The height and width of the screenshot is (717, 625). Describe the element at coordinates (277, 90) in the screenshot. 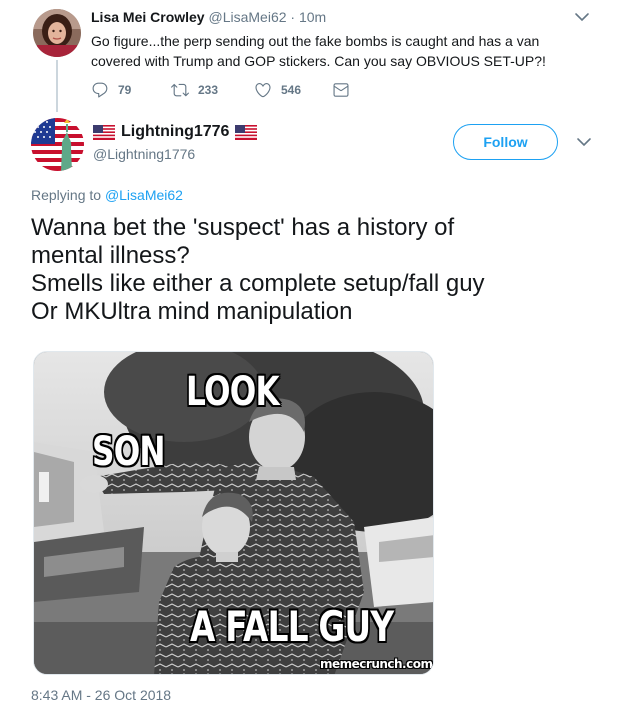

I see `like-button: 546` at that location.